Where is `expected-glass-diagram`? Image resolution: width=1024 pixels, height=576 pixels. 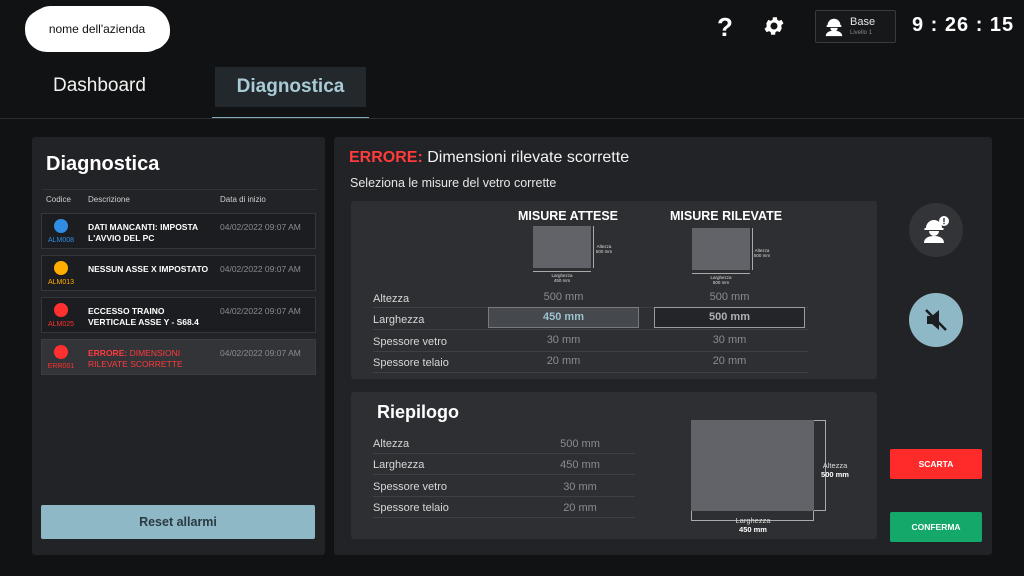
expected-glass-diagram is located at coordinates (562, 247).